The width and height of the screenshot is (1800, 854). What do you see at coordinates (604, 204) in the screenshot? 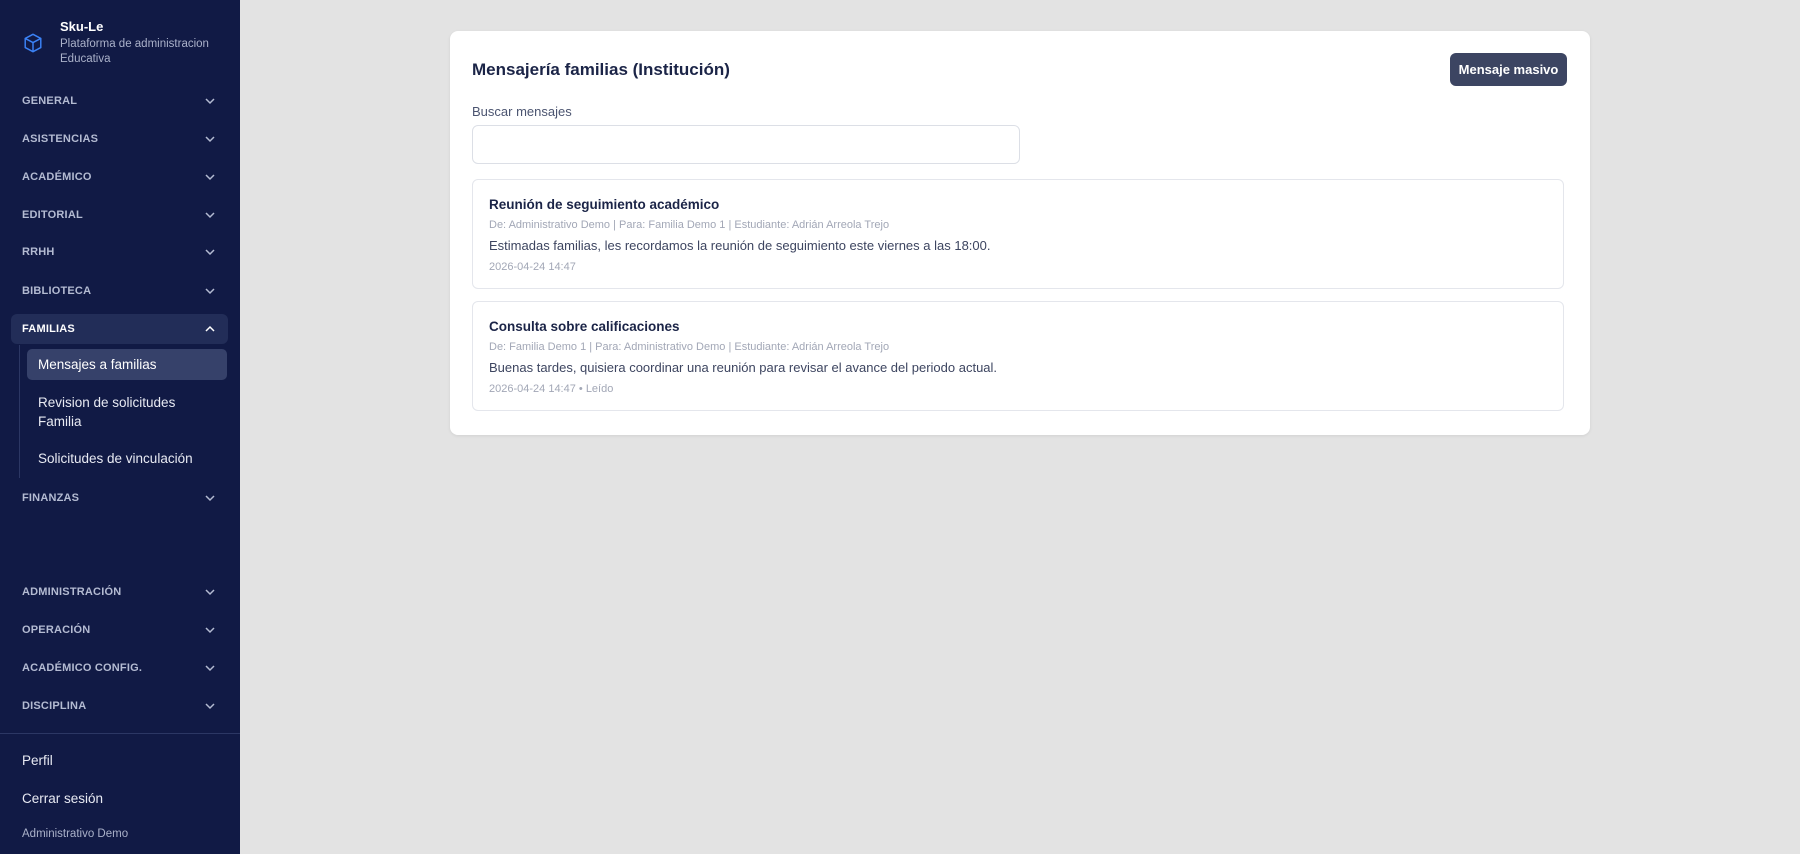
I see `message-subject: Reunión de seguimiento académico` at bounding box center [604, 204].